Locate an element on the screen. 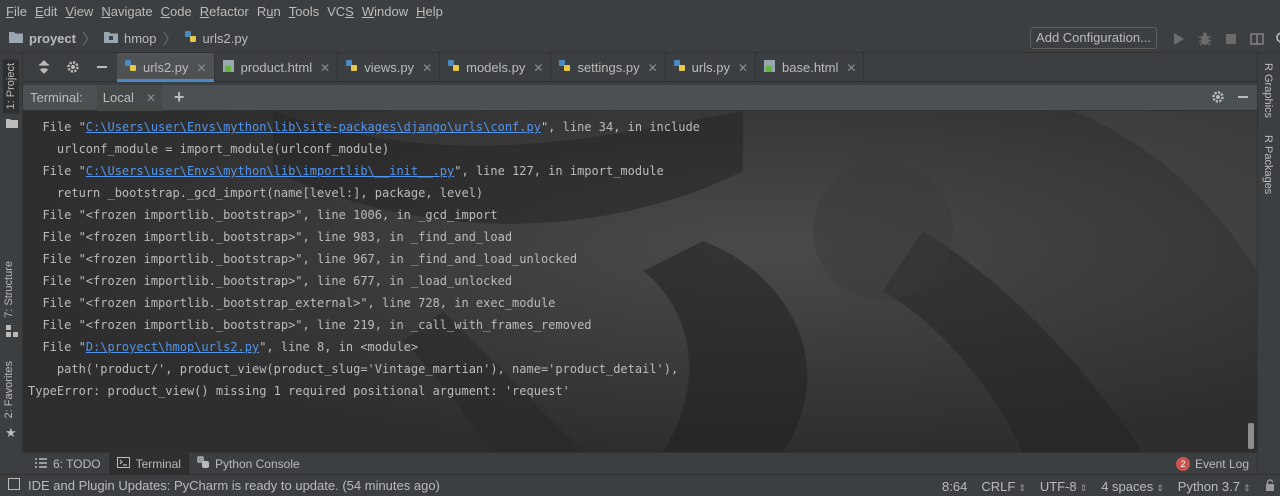 This screenshot has height=496, width=1280. terminal-tool-button: Terminal is located at coordinates (148, 463).